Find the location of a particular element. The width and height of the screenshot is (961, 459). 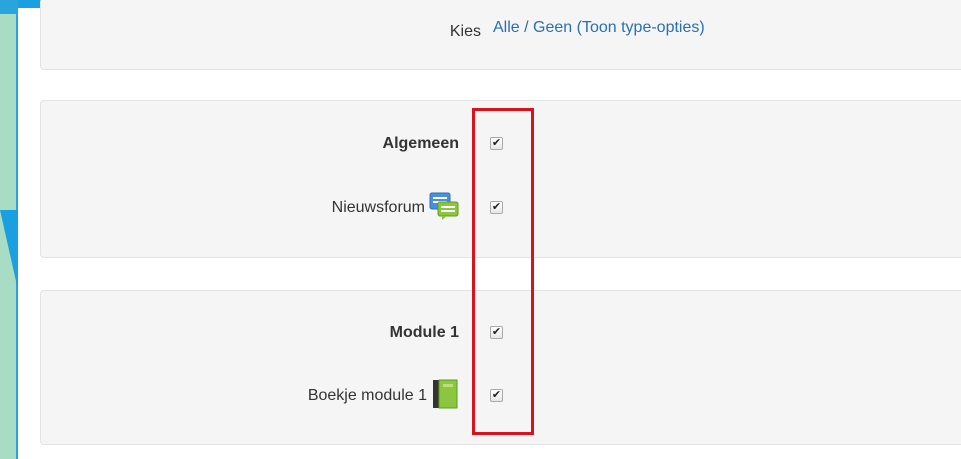

activity-label-wrap: Boekje module 1 is located at coordinates (383, 396).